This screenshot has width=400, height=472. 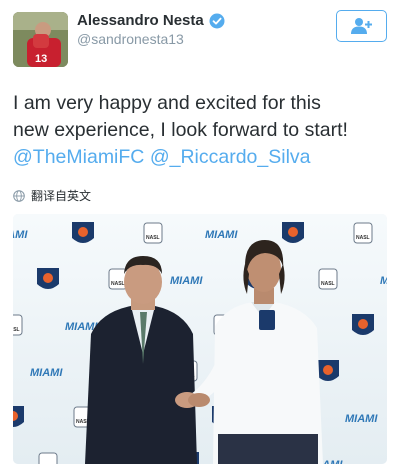 I want to click on mention-link-themiamifc: @TheMiamiFC, so click(x=78, y=157).